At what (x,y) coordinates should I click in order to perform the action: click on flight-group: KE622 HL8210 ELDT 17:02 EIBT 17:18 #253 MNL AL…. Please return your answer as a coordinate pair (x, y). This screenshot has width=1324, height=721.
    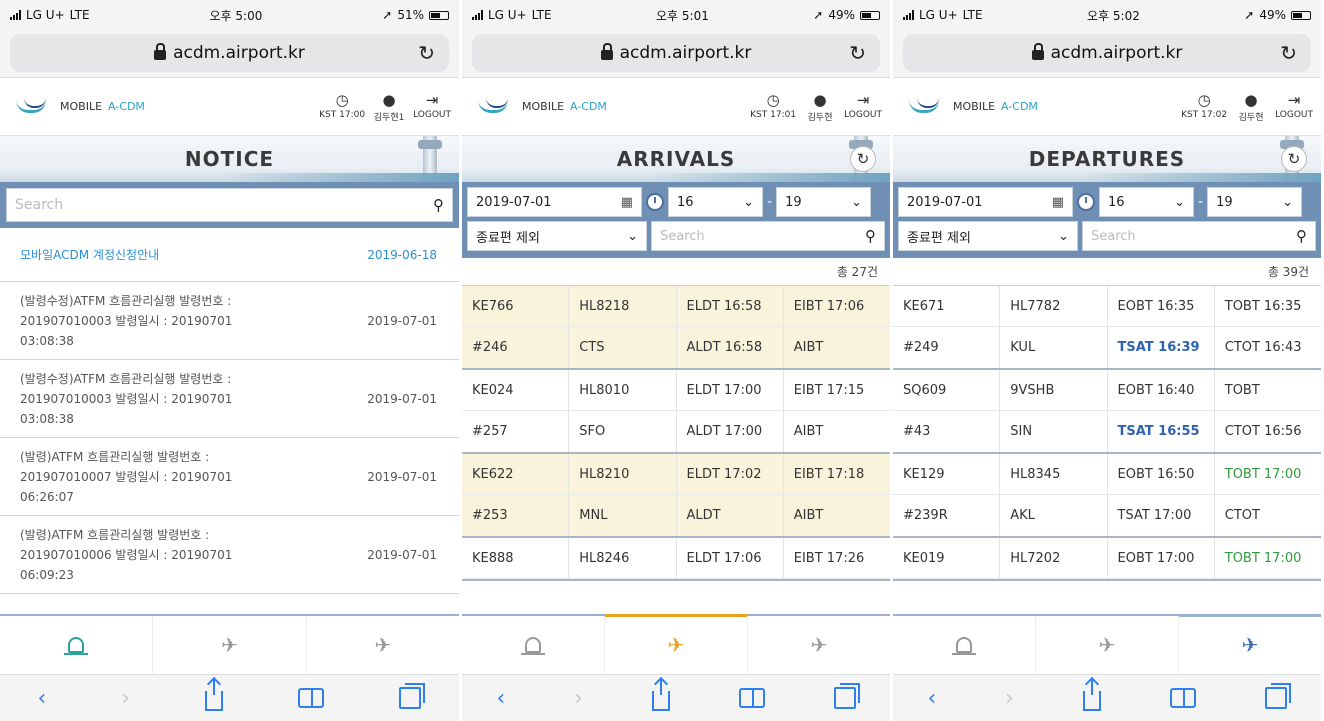
    Looking at the image, I should click on (676, 496).